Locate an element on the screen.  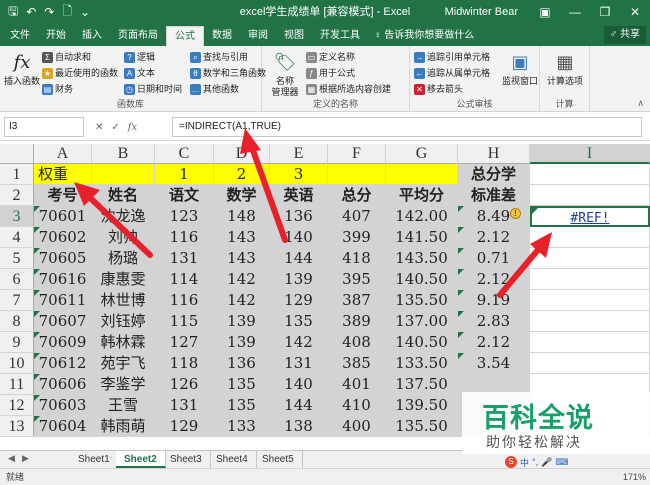
cell: 刘钰婷 is located at coordinates (123, 321).